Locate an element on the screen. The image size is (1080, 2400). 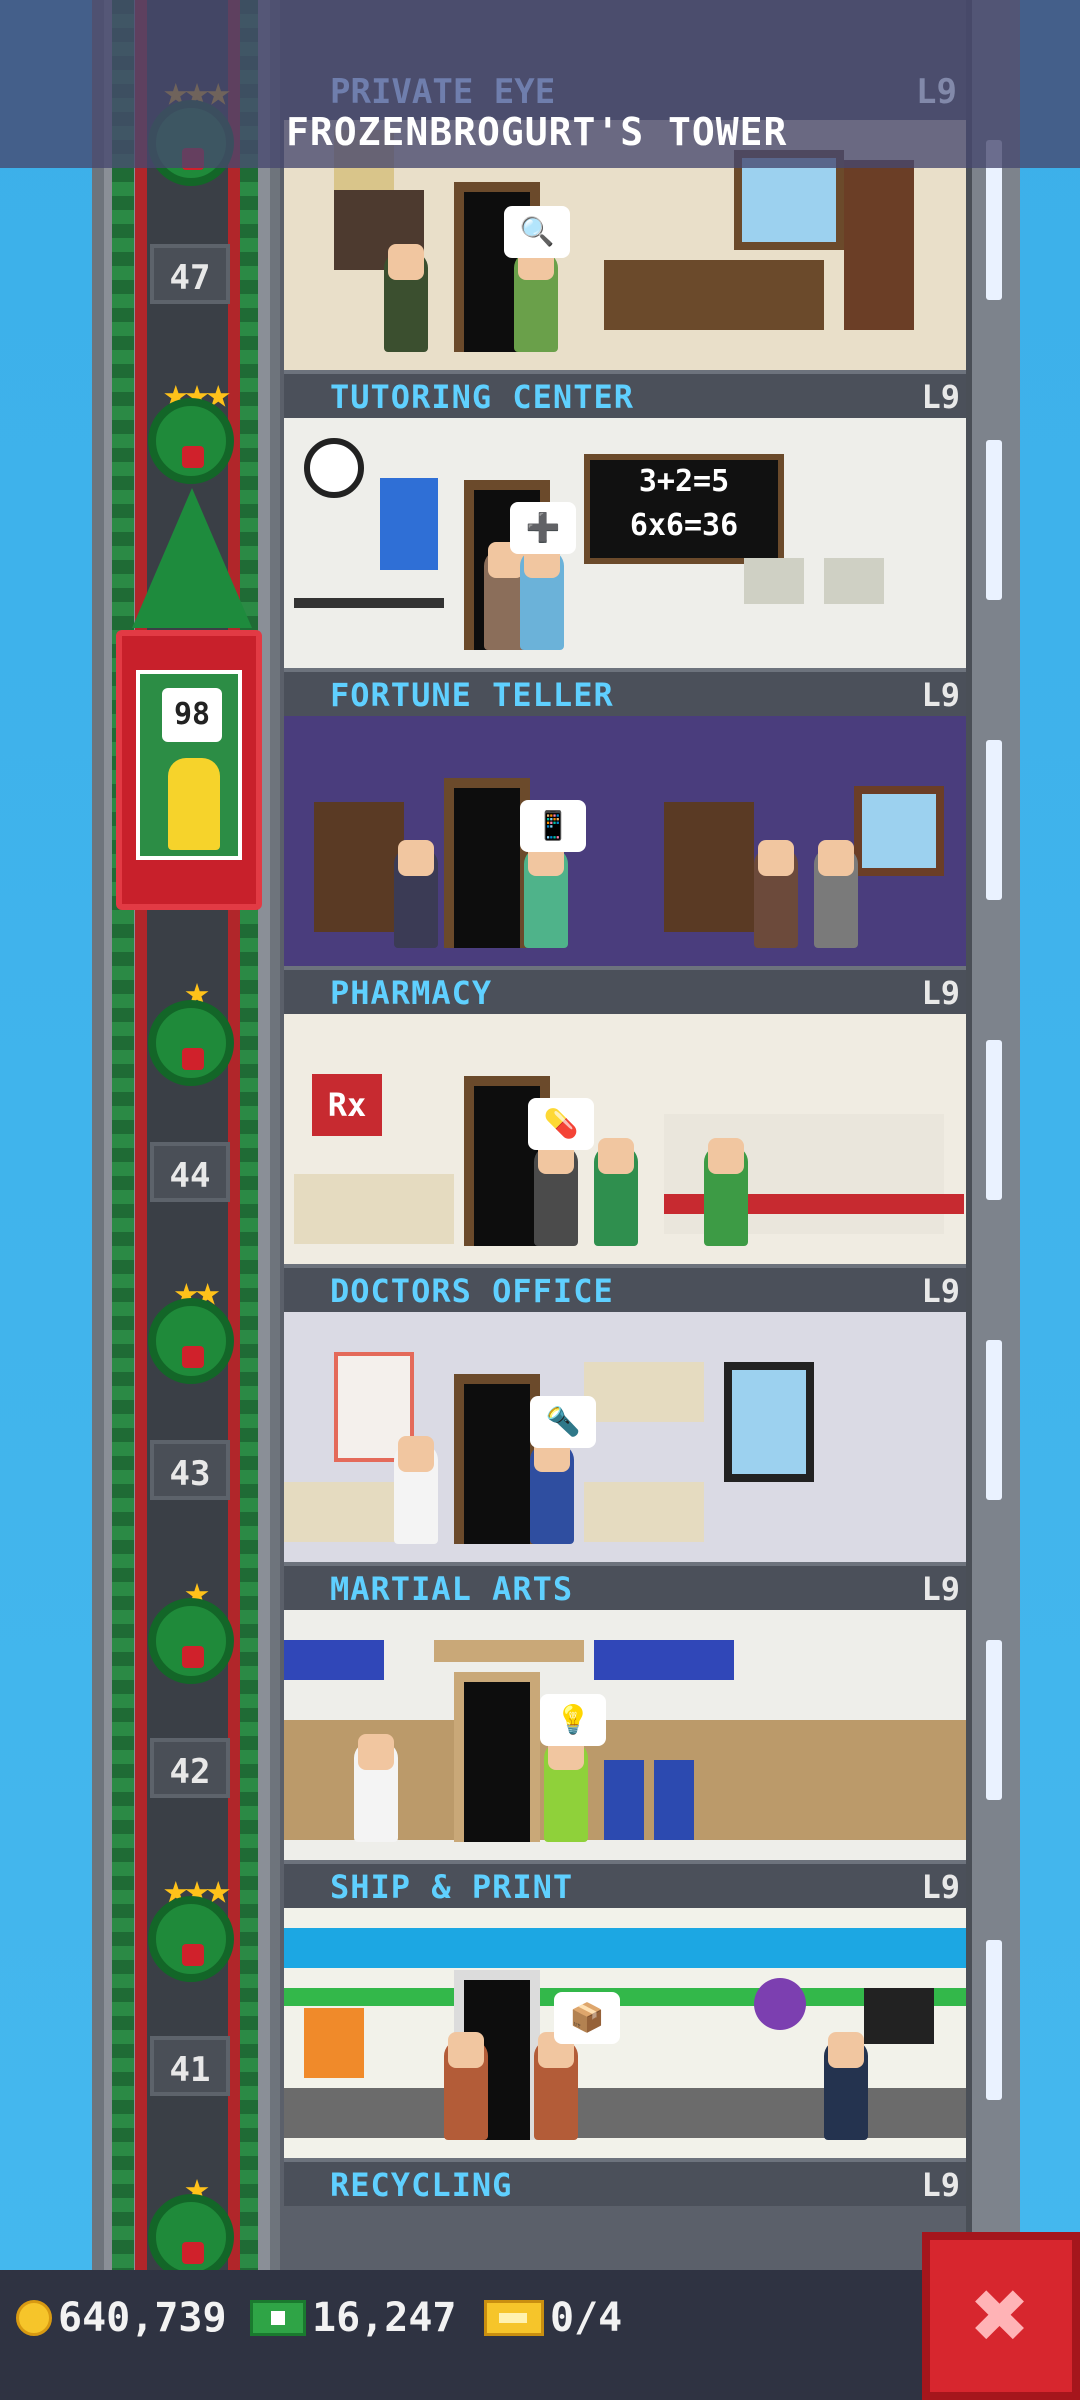
tower-header: PRIVATE EYE L9 FROZENBROGURT'S TOWER is located at coordinates (540, 84).